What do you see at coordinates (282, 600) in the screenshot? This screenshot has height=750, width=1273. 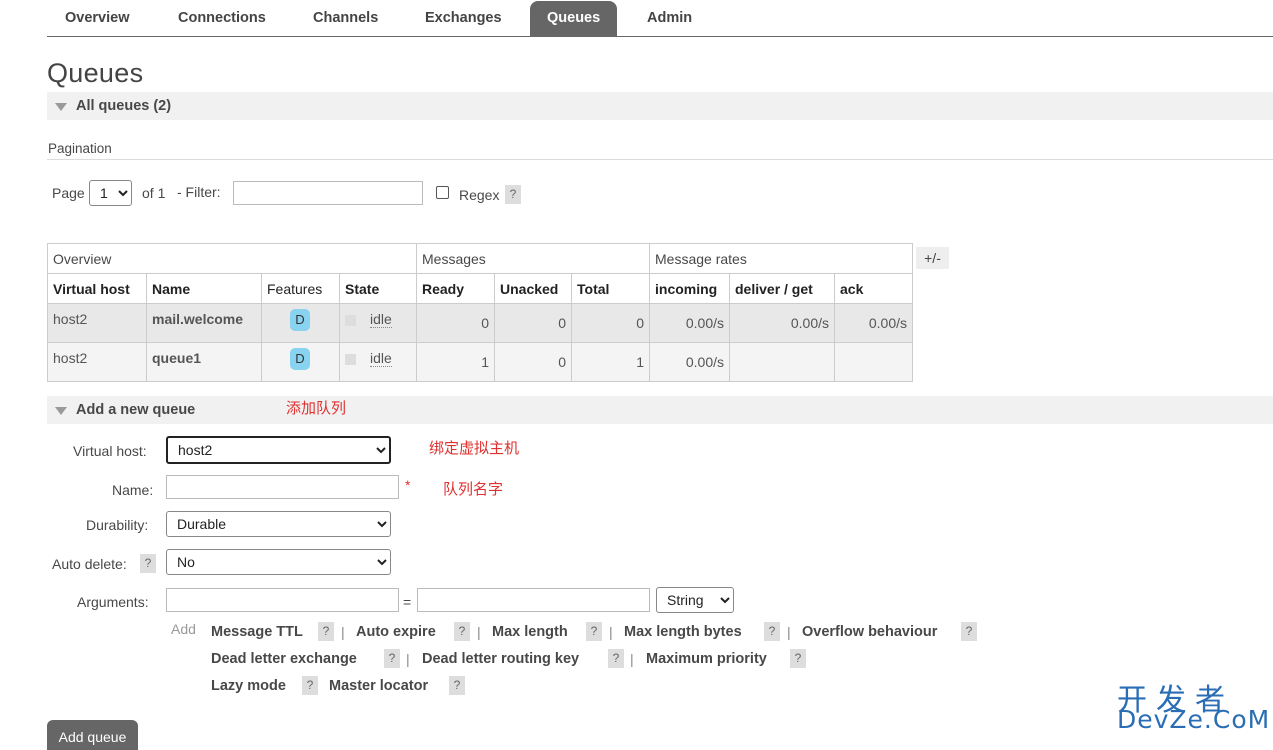 I see `argument-key-input` at bounding box center [282, 600].